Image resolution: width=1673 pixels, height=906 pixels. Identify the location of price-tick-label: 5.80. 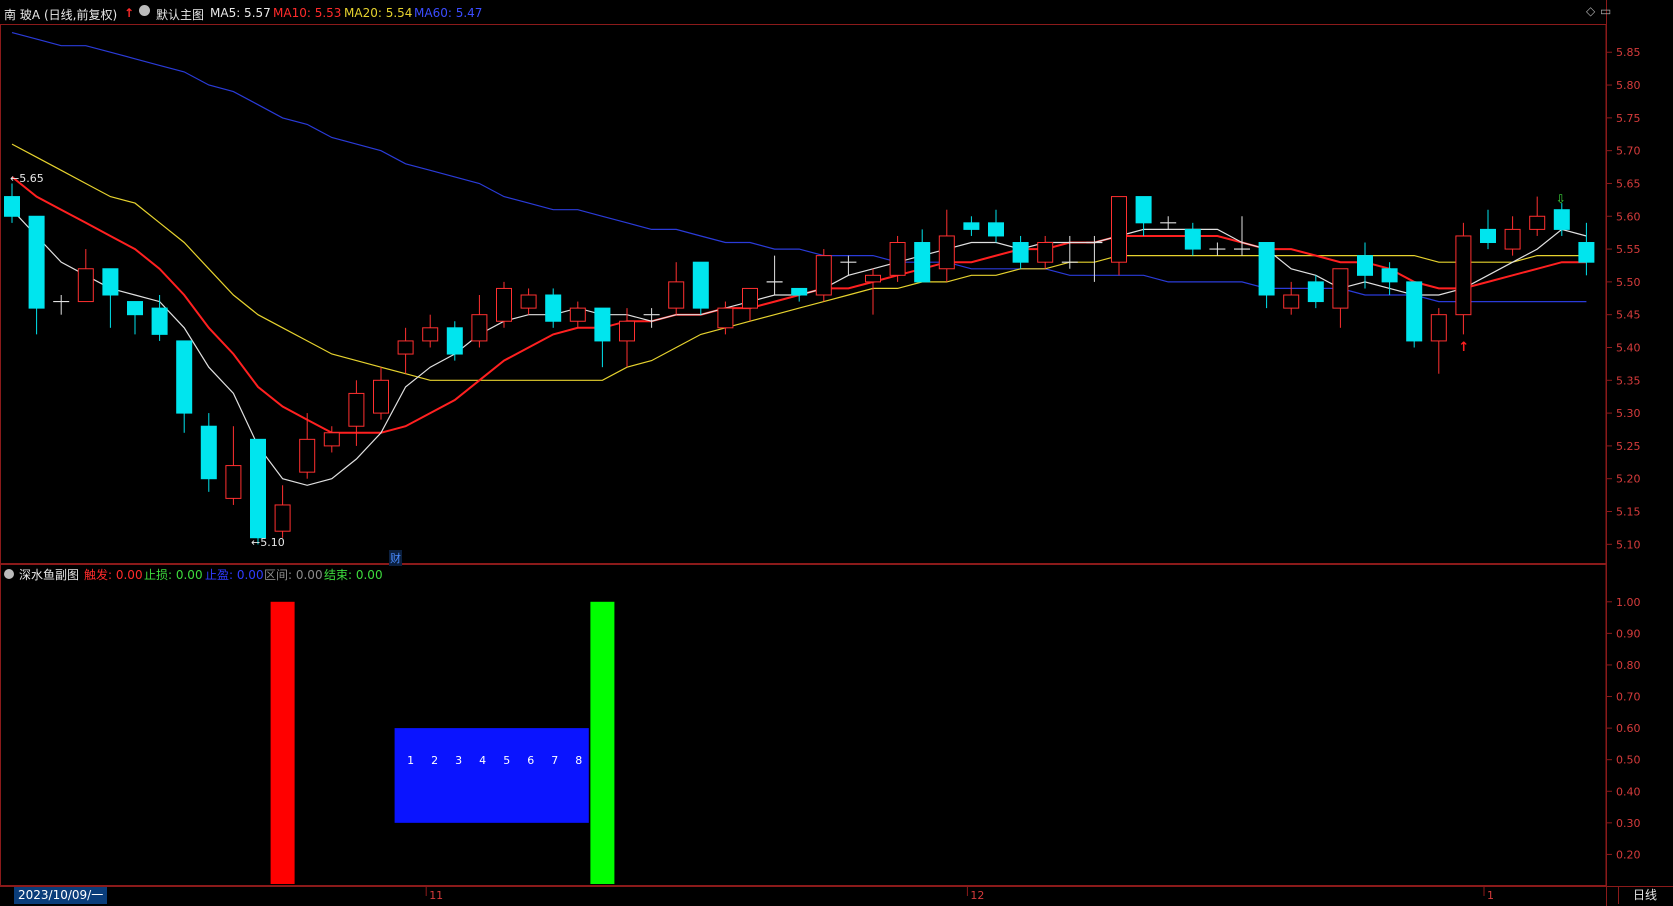
(1628, 85).